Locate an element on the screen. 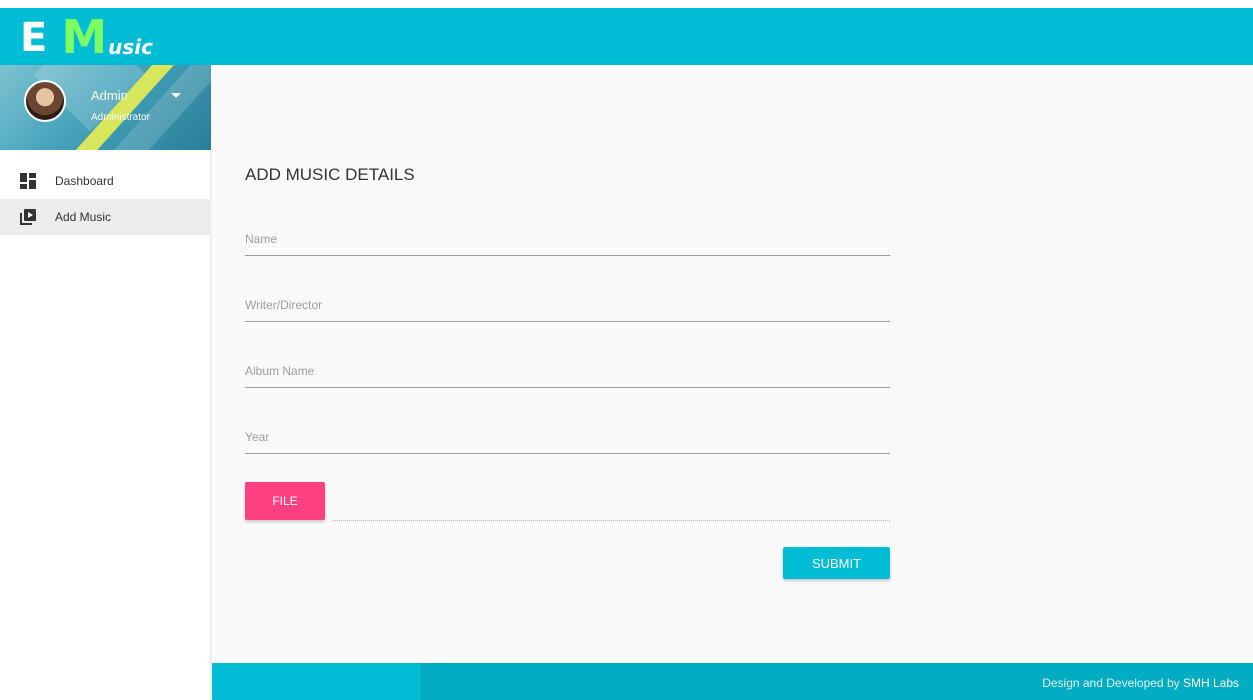  sidebar-nav: Dashboard Add Music is located at coordinates (105, 199).